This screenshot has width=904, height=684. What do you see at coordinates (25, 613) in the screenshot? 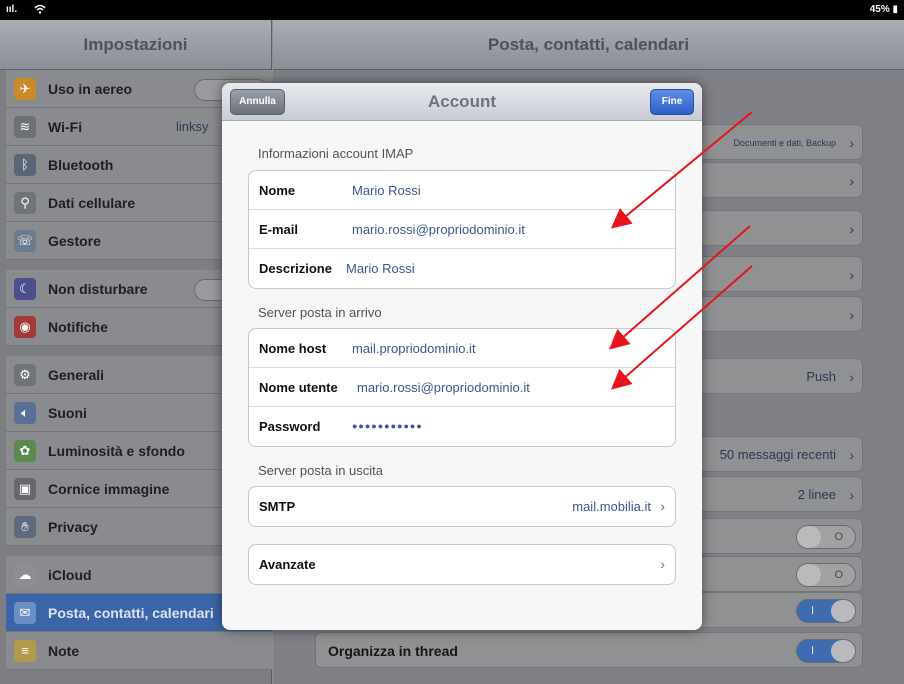
I see `mail-icon: ✉` at bounding box center [25, 613].